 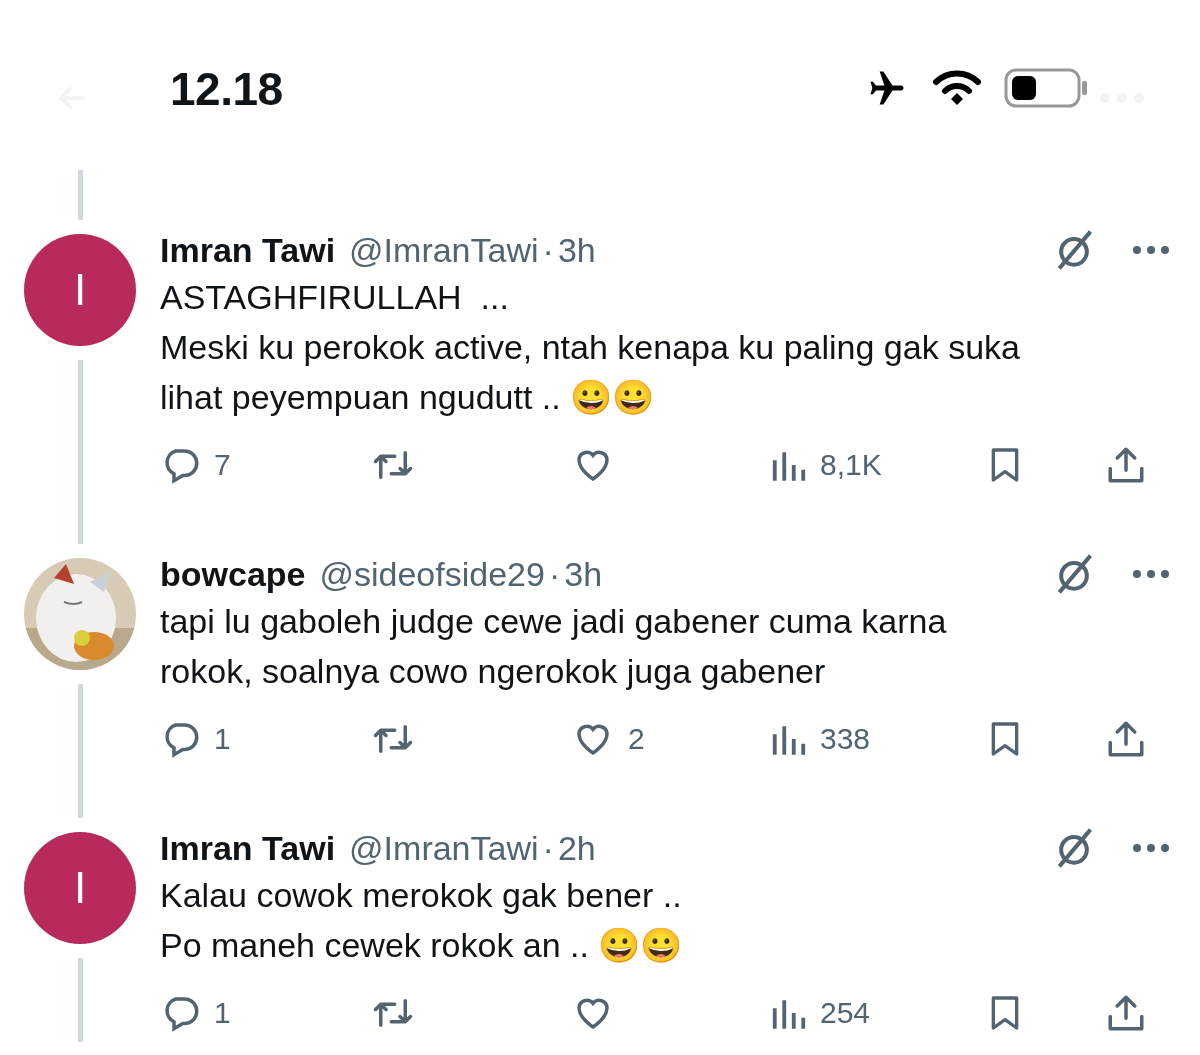 I want to click on wifi-icon, so click(x=957, y=88).